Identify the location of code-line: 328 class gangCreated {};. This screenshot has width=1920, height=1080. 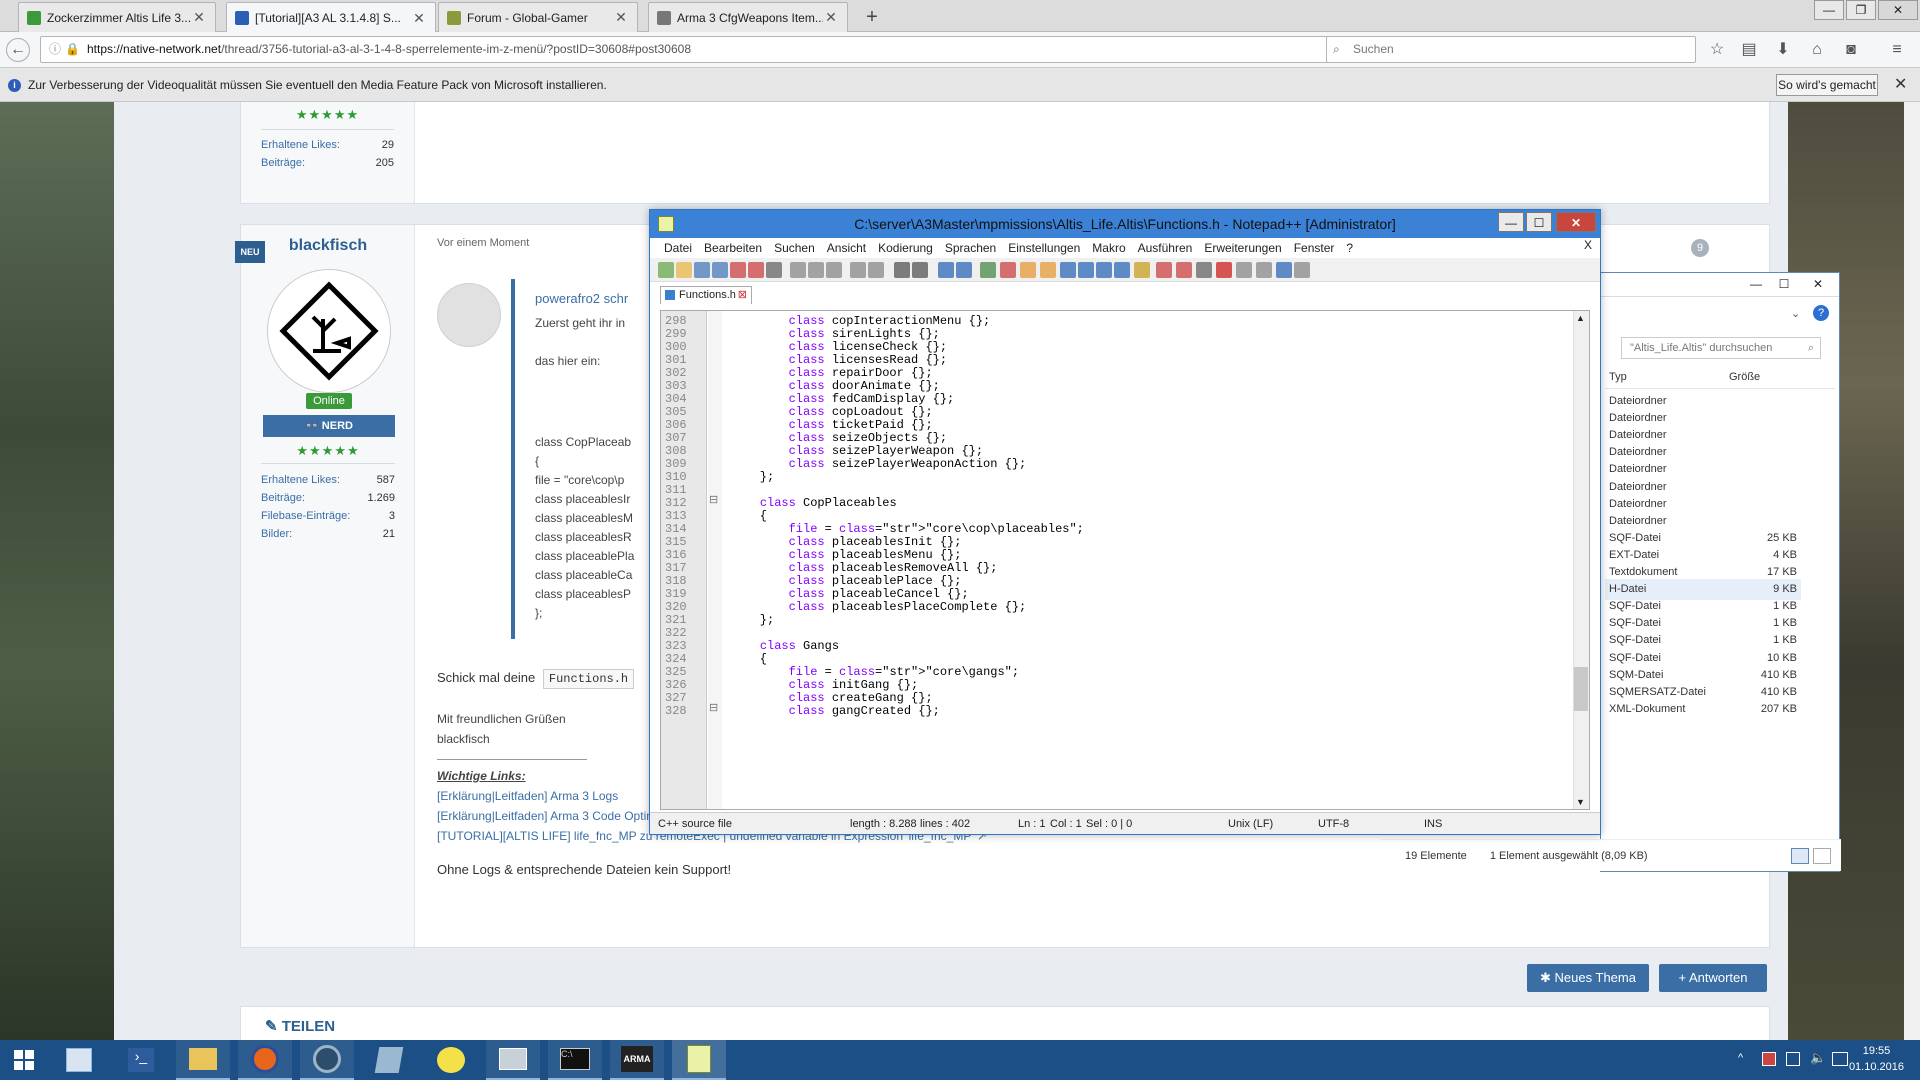
(1111, 711).